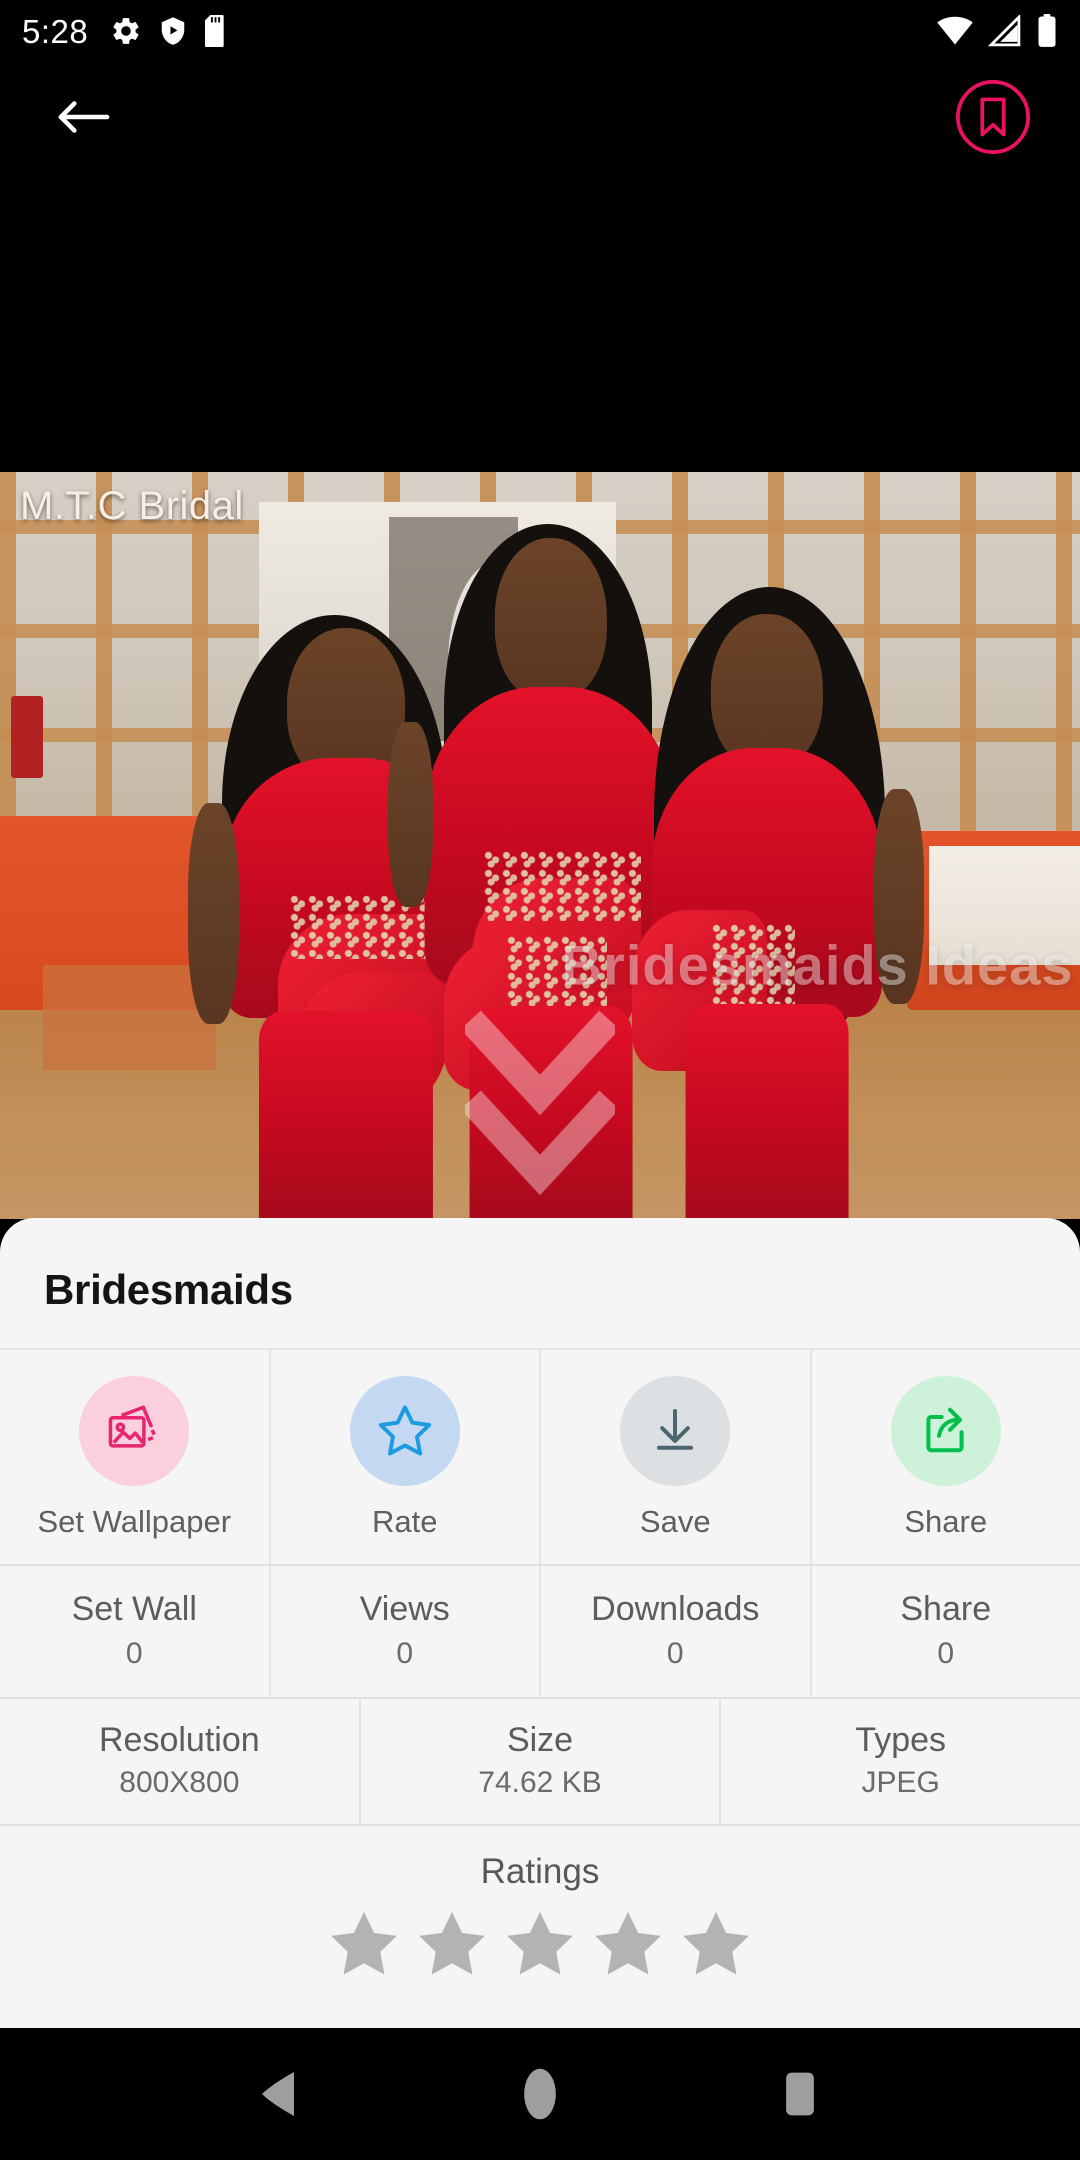  I want to click on meta-size-value: 74.62 KB, so click(540, 1782).